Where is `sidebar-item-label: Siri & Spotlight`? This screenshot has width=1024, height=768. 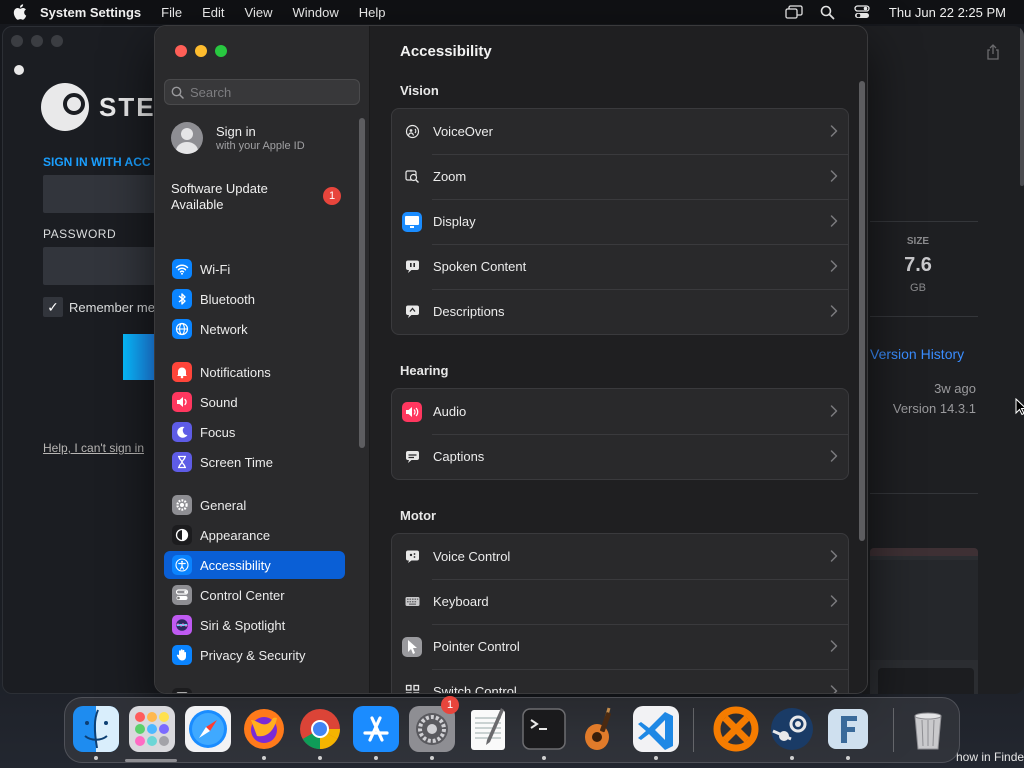 sidebar-item-label: Siri & Spotlight is located at coordinates (243, 625).